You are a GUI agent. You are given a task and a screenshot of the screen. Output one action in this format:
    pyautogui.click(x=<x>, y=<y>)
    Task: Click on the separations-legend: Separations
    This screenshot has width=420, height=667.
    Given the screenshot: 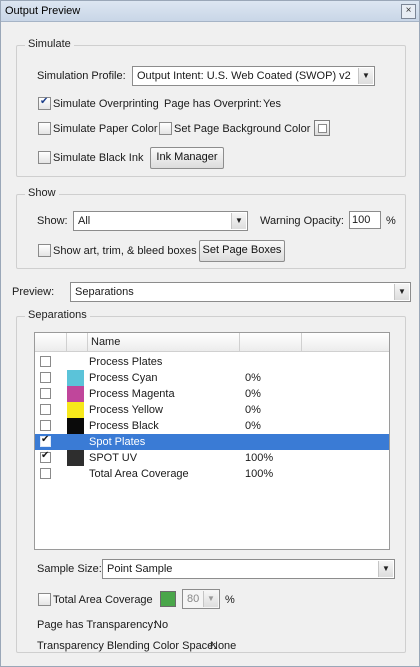 What is the action you would take?
    pyautogui.click(x=57, y=315)
    